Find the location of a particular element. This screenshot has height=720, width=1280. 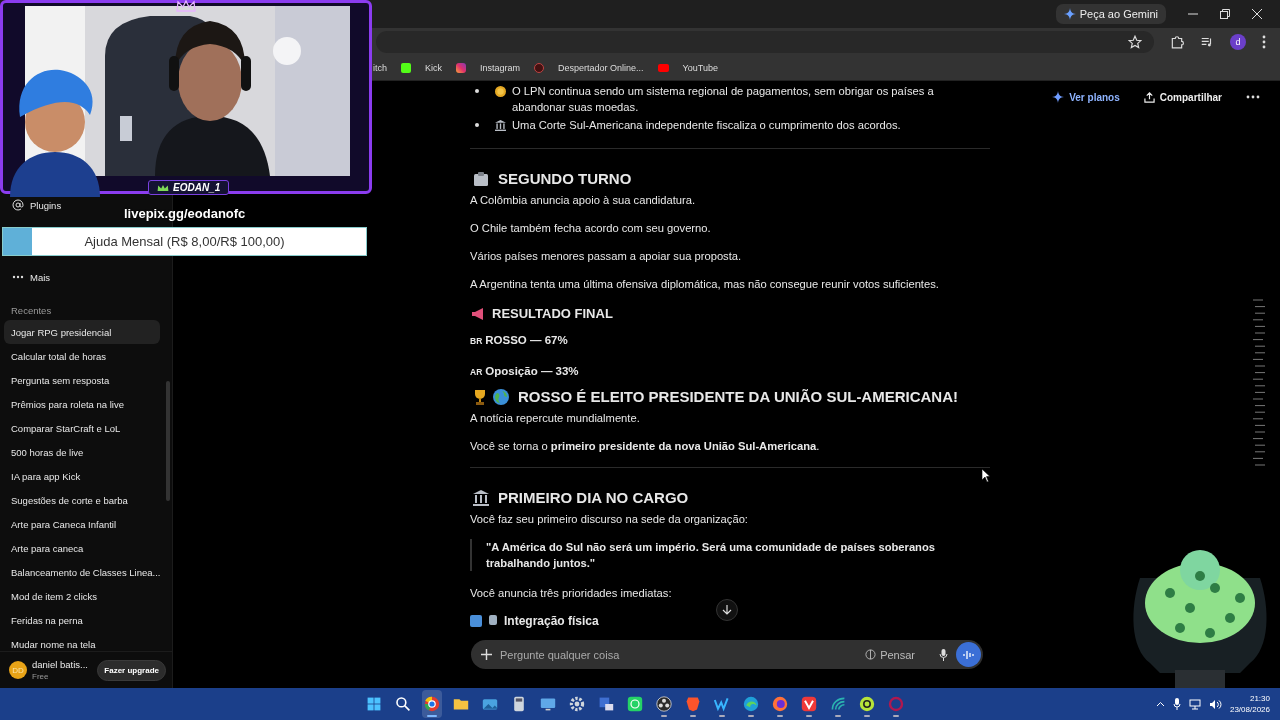

section-heading: SEGUNDO TURNO is located at coordinates (565, 179).